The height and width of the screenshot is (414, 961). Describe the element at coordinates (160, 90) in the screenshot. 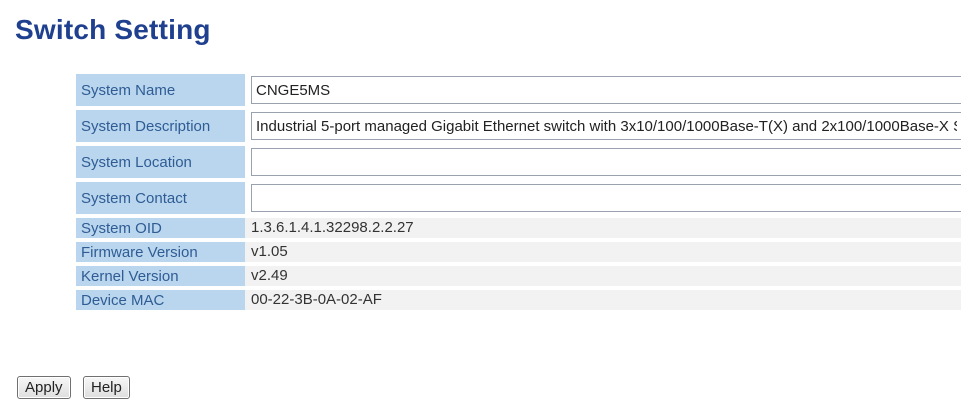

I see `system-name-label: System Name` at that location.